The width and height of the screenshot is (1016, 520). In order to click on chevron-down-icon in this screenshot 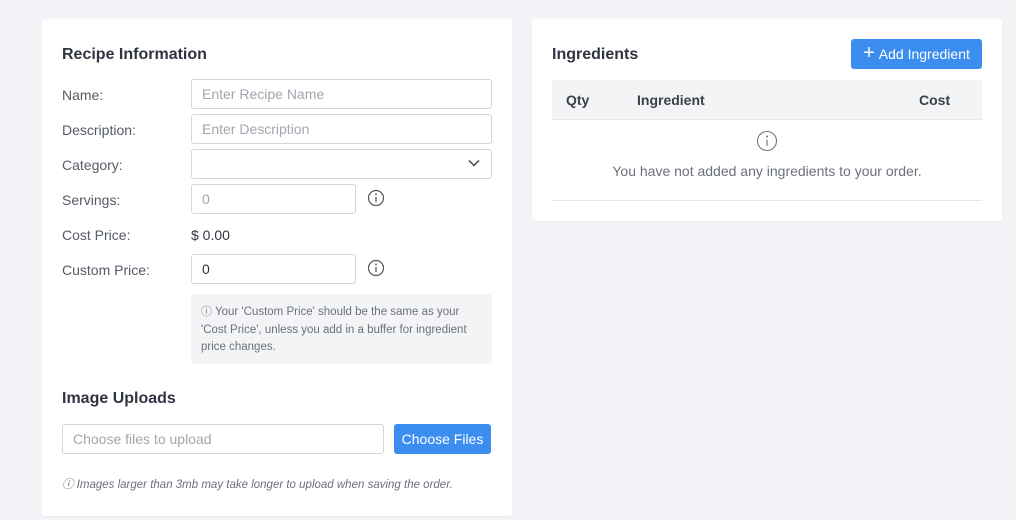, I will do `click(474, 163)`.